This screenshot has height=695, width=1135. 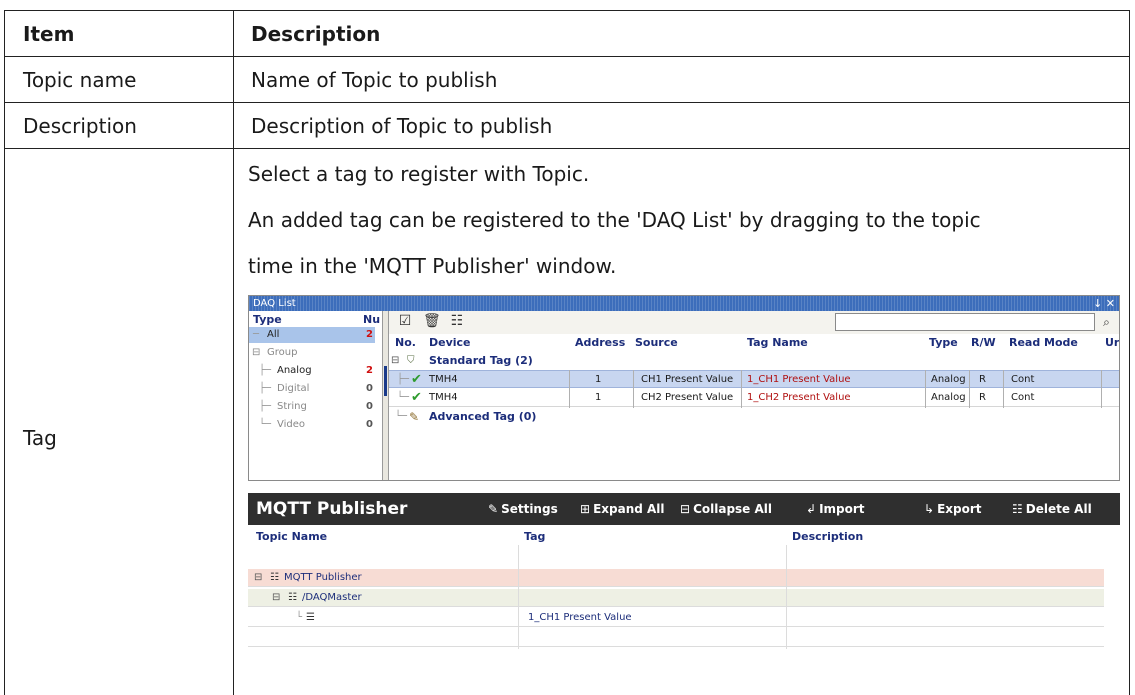 I want to click on settings-button: ✎ Settings, so click(x=523, y=509).